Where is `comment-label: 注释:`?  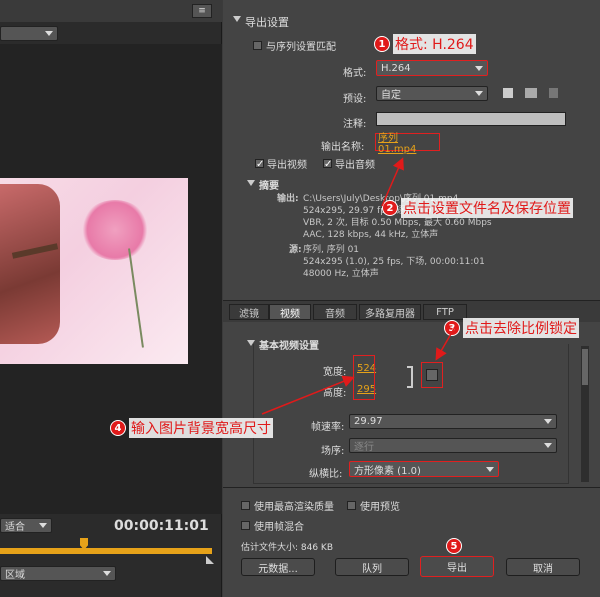
comment-label: 注释: is located at coordinates (355, 124).